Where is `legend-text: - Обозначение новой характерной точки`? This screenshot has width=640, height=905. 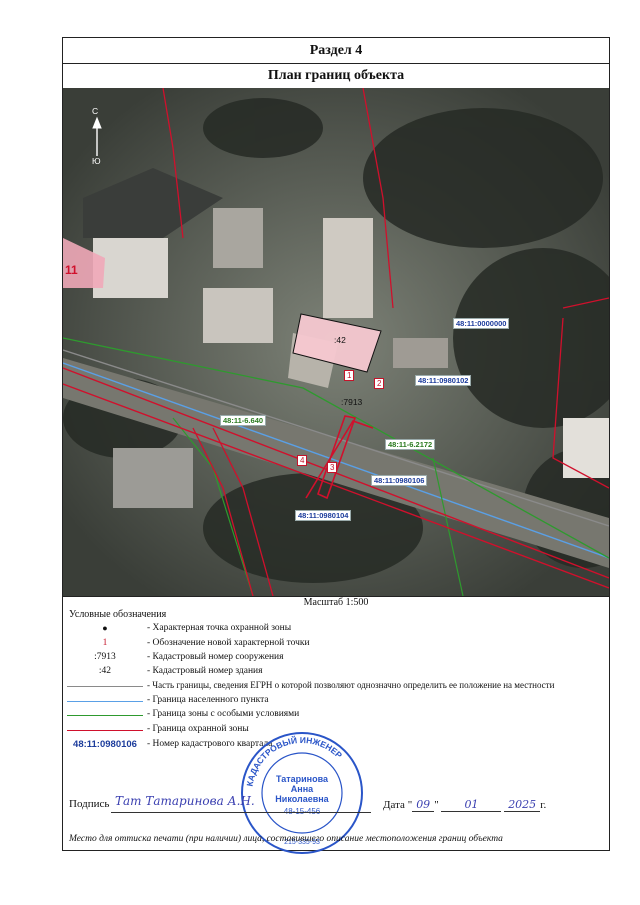 legend-text: - Обозначение новой характерной точки is located at coordinates (228, 643).